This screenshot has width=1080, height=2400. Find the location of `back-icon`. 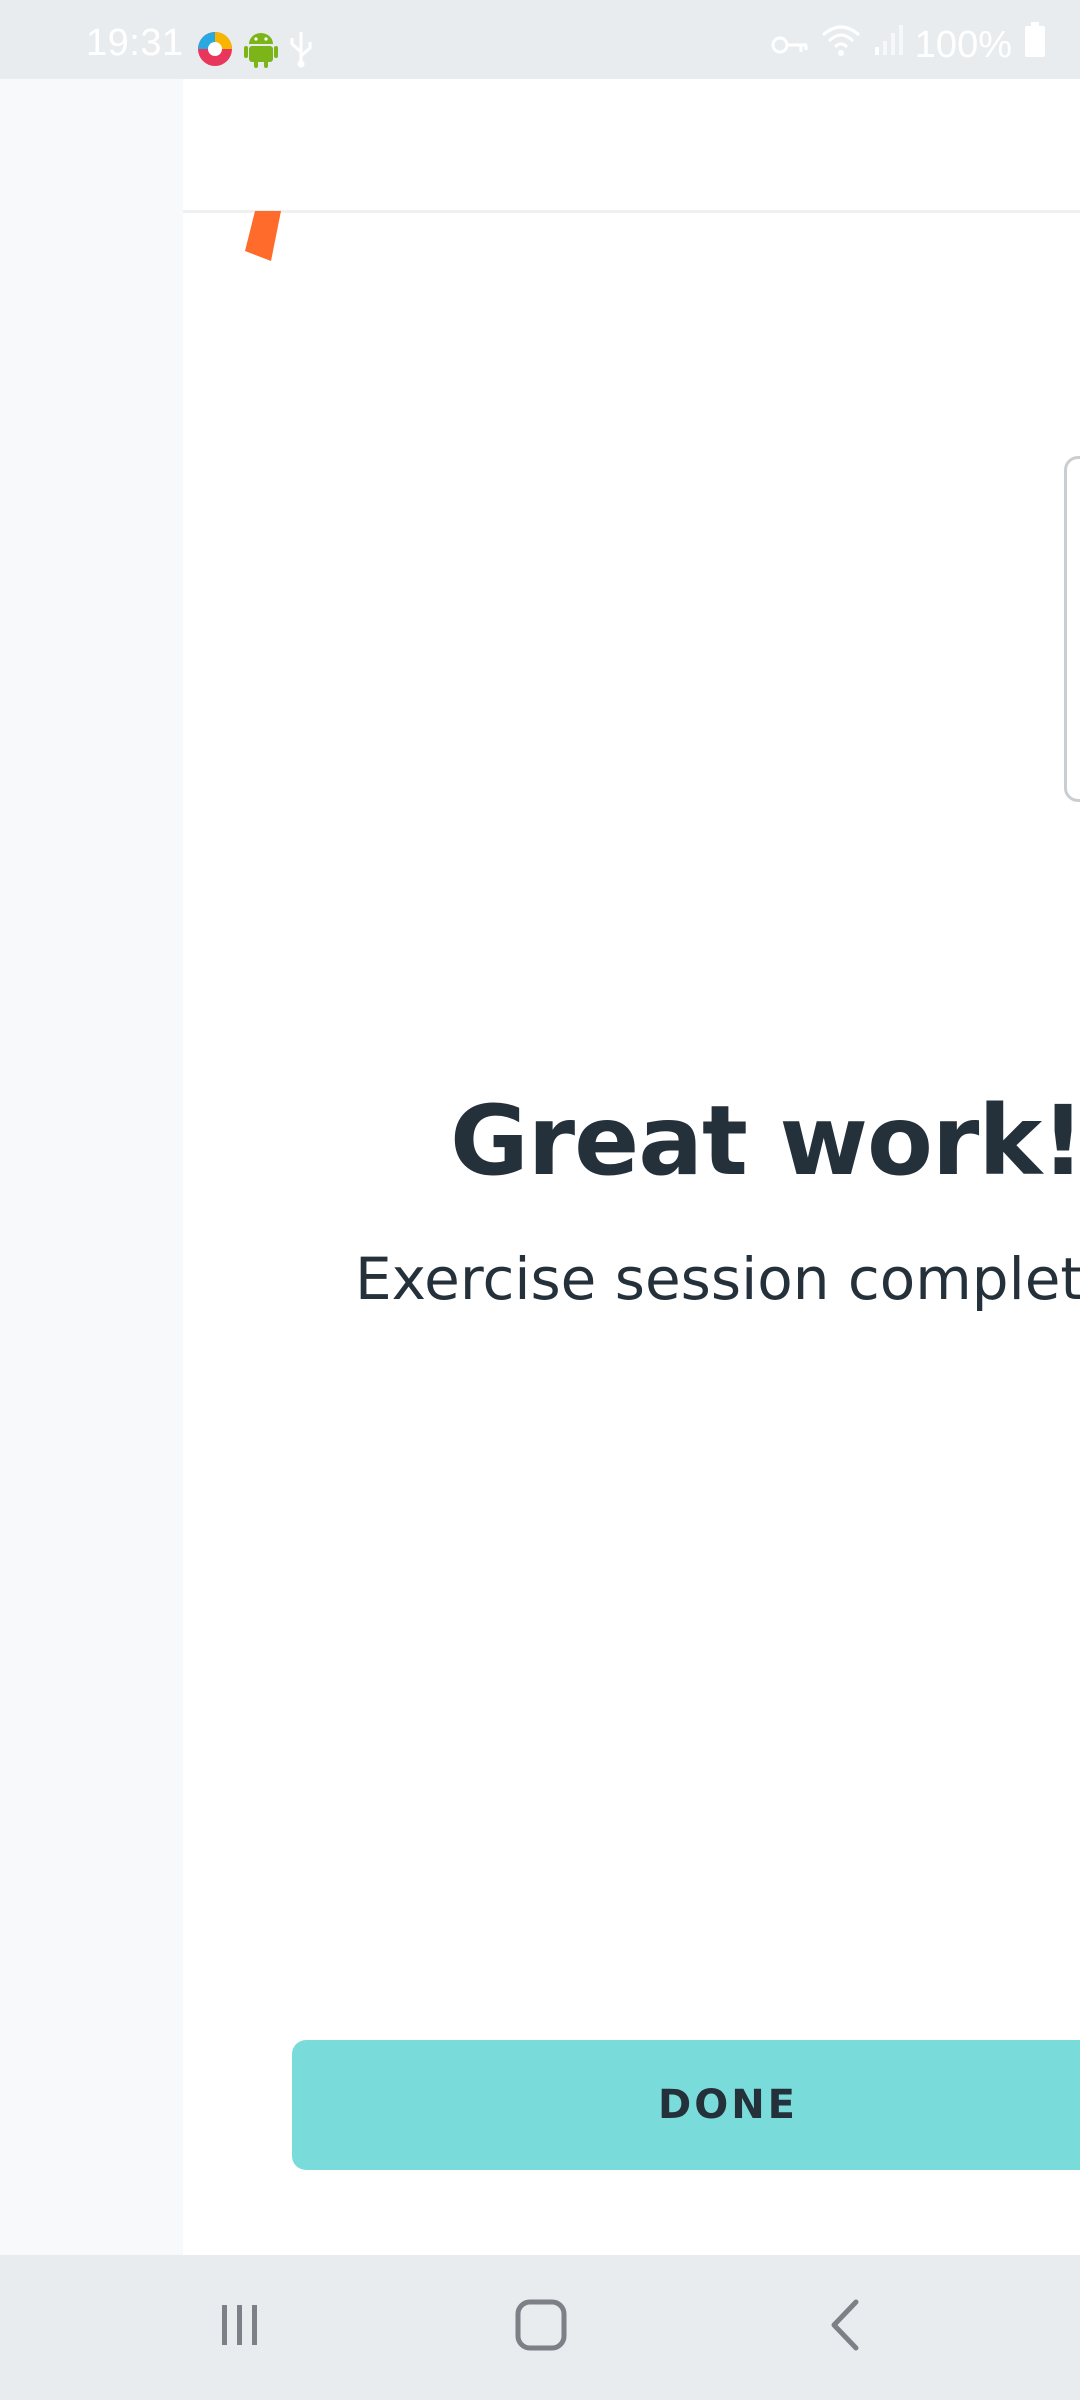

back-icon is located at coordinates (844, 2327).